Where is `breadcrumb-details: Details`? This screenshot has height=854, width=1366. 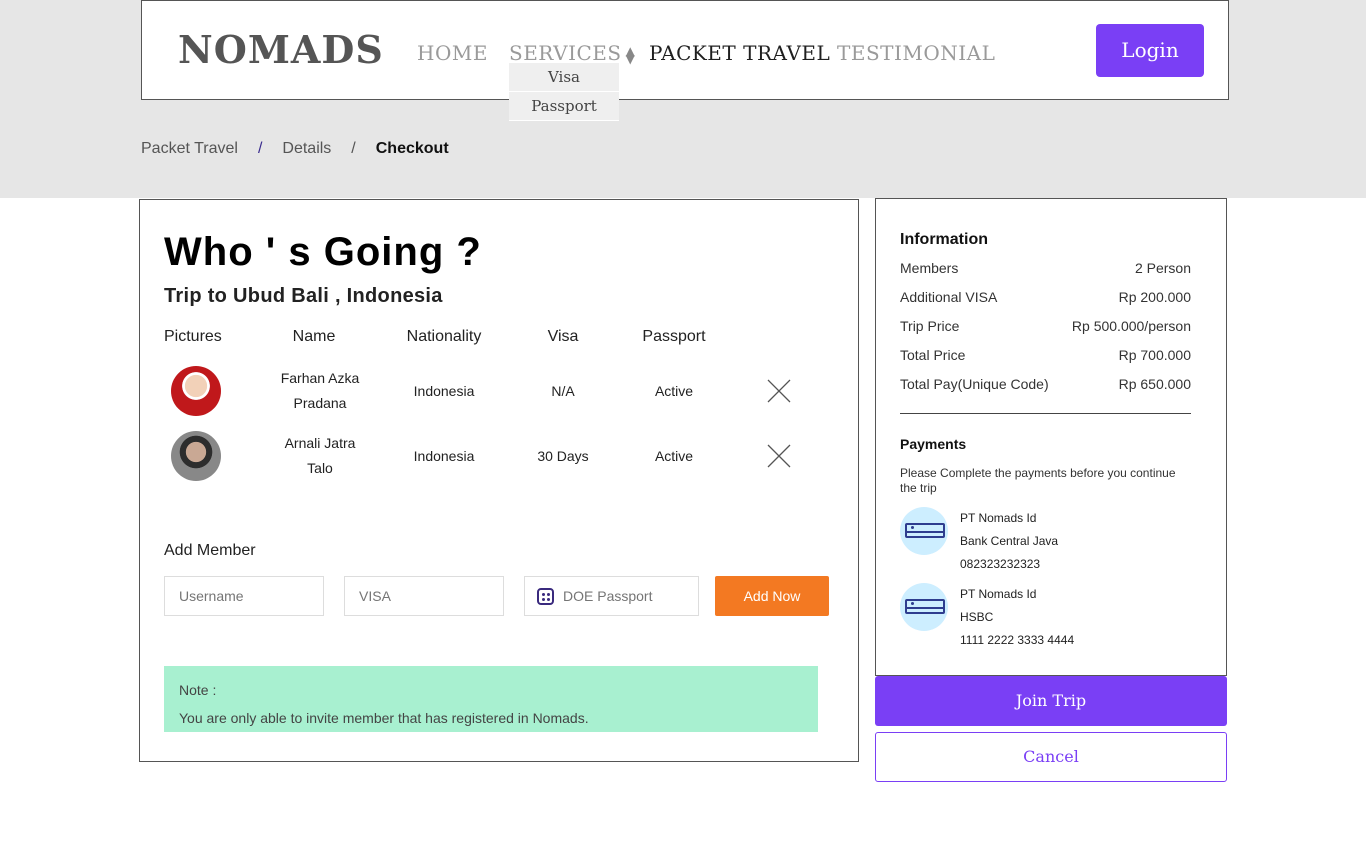
breadcrumb-details: Details is located at coordinates (306, 149).